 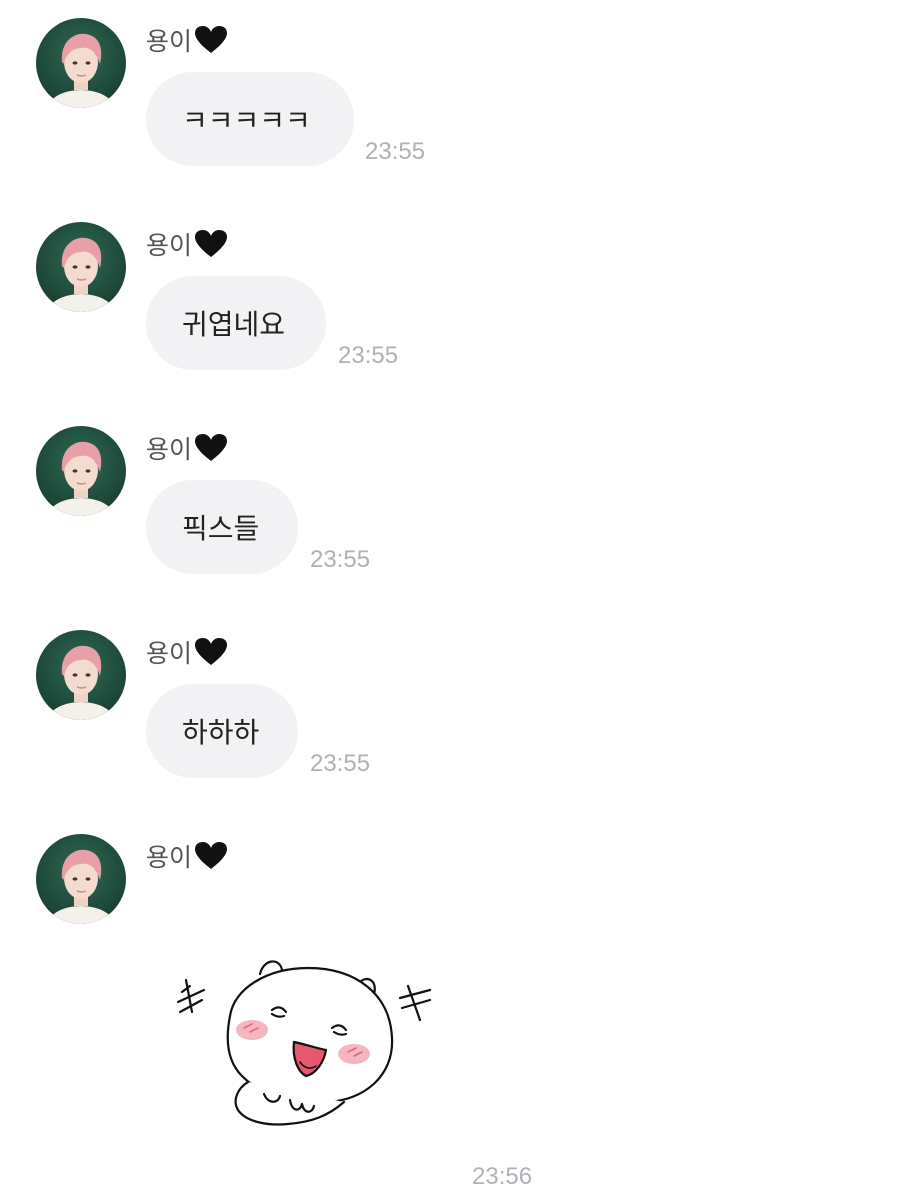 I want to click on message-bubble: 하하하, so click(x=222, y=731).